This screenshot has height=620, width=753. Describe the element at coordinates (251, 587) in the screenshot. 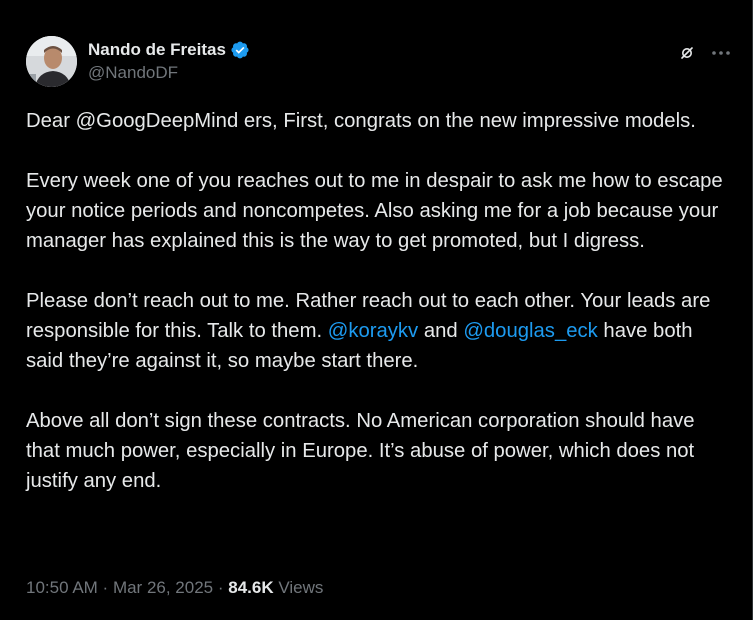

I see `views-count: 84.6K` at that location.